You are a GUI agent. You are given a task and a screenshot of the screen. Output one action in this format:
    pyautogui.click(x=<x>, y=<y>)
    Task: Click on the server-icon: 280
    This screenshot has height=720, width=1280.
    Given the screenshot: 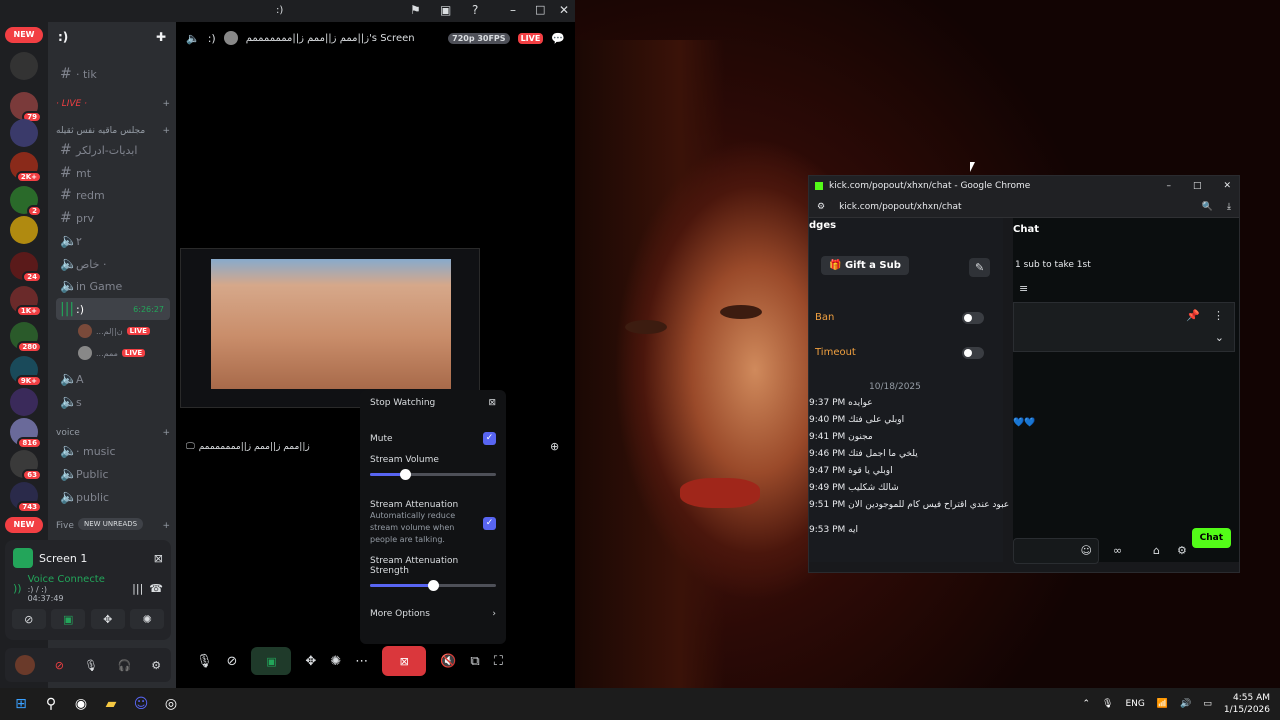 What is the action you would take?
    pyautogui.click(x=26, y=337)
    